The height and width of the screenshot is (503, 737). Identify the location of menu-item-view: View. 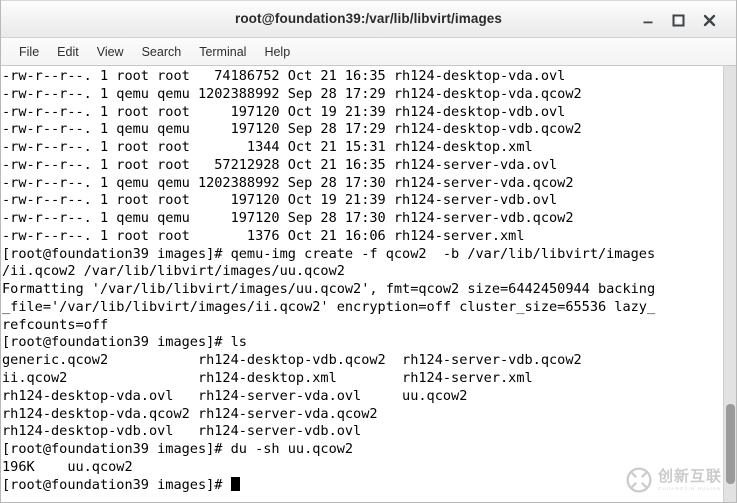
(110, 52).